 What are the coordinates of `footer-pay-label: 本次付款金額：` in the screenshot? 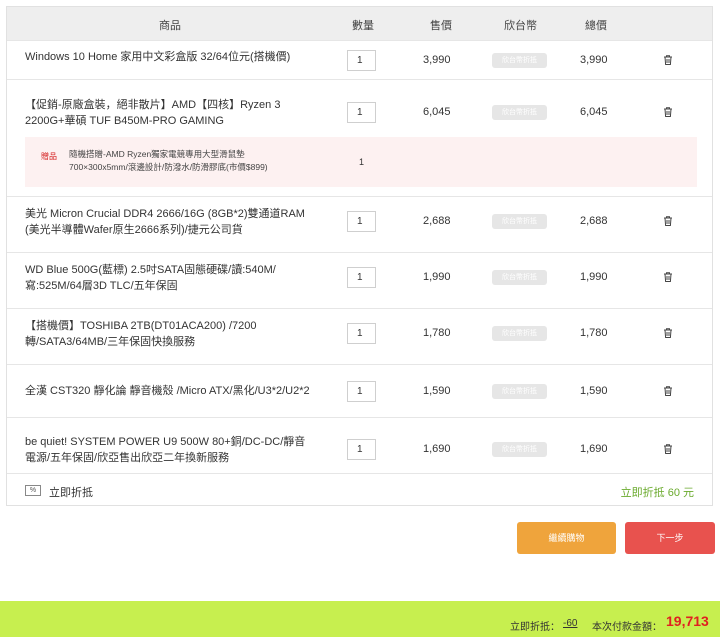 It's located at (627, 627).